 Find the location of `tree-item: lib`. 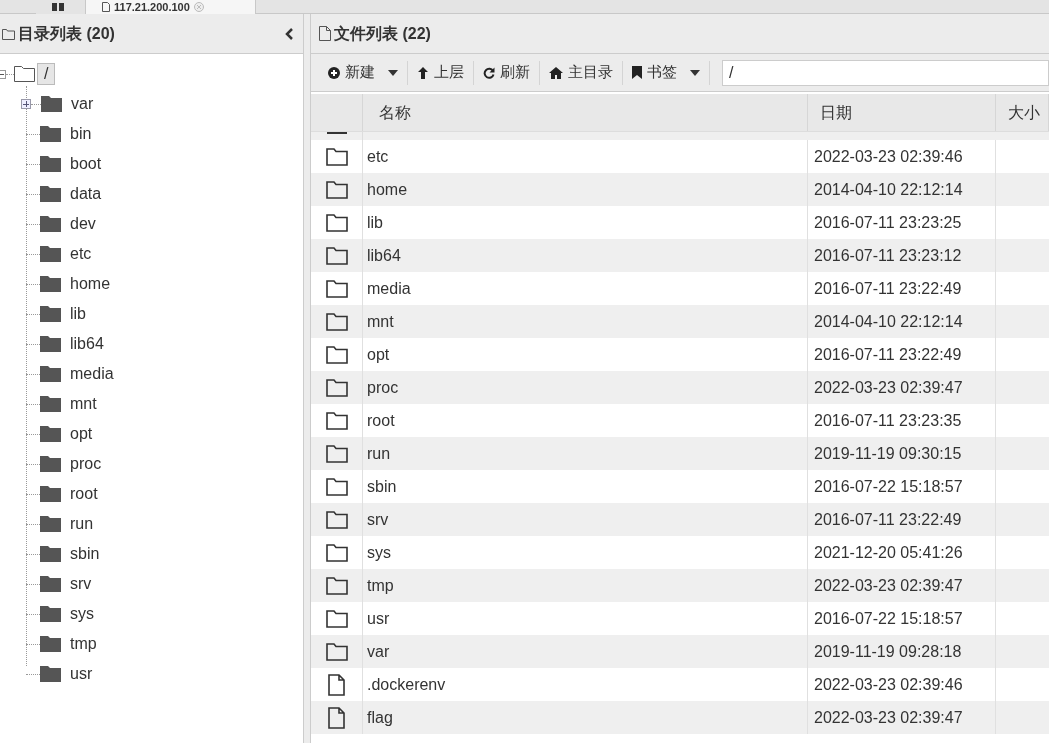

tree-item: lib is located at coordinates (78, 314).